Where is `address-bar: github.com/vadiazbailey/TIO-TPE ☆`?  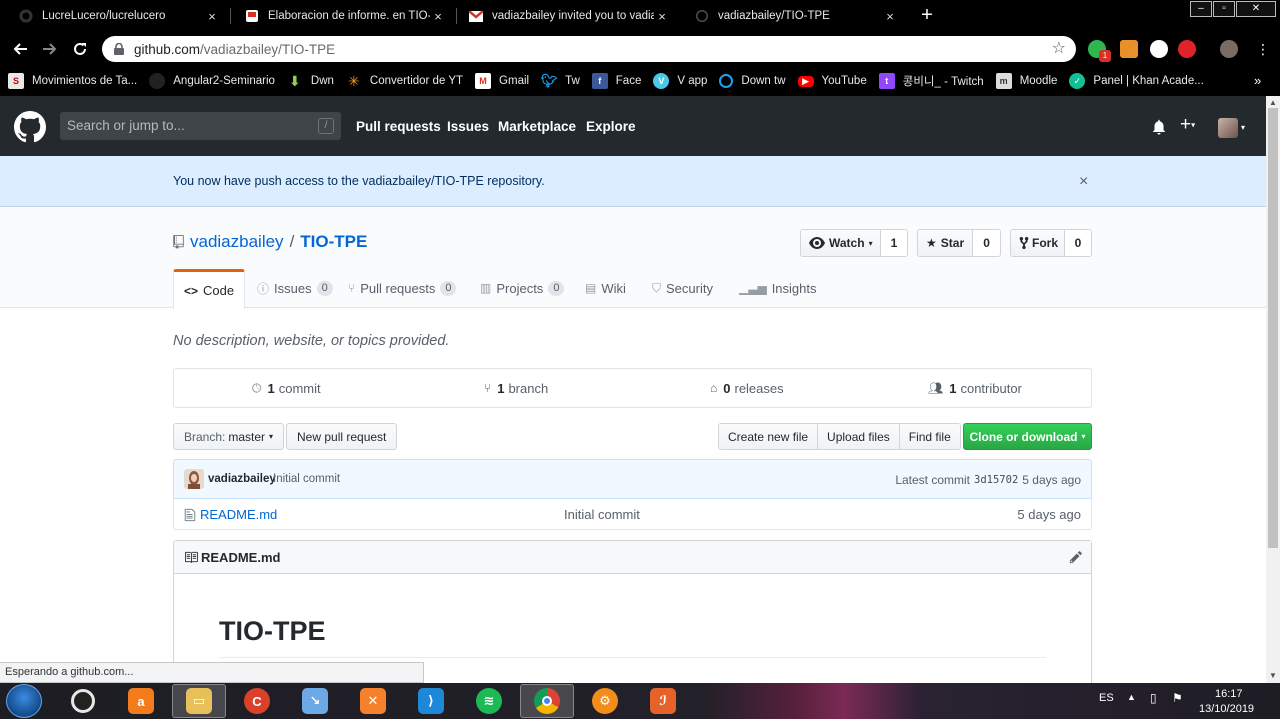 address-bar: github.com/vadiazbailey/TIO-TPE ☆ is located at coordinates (589, 49).